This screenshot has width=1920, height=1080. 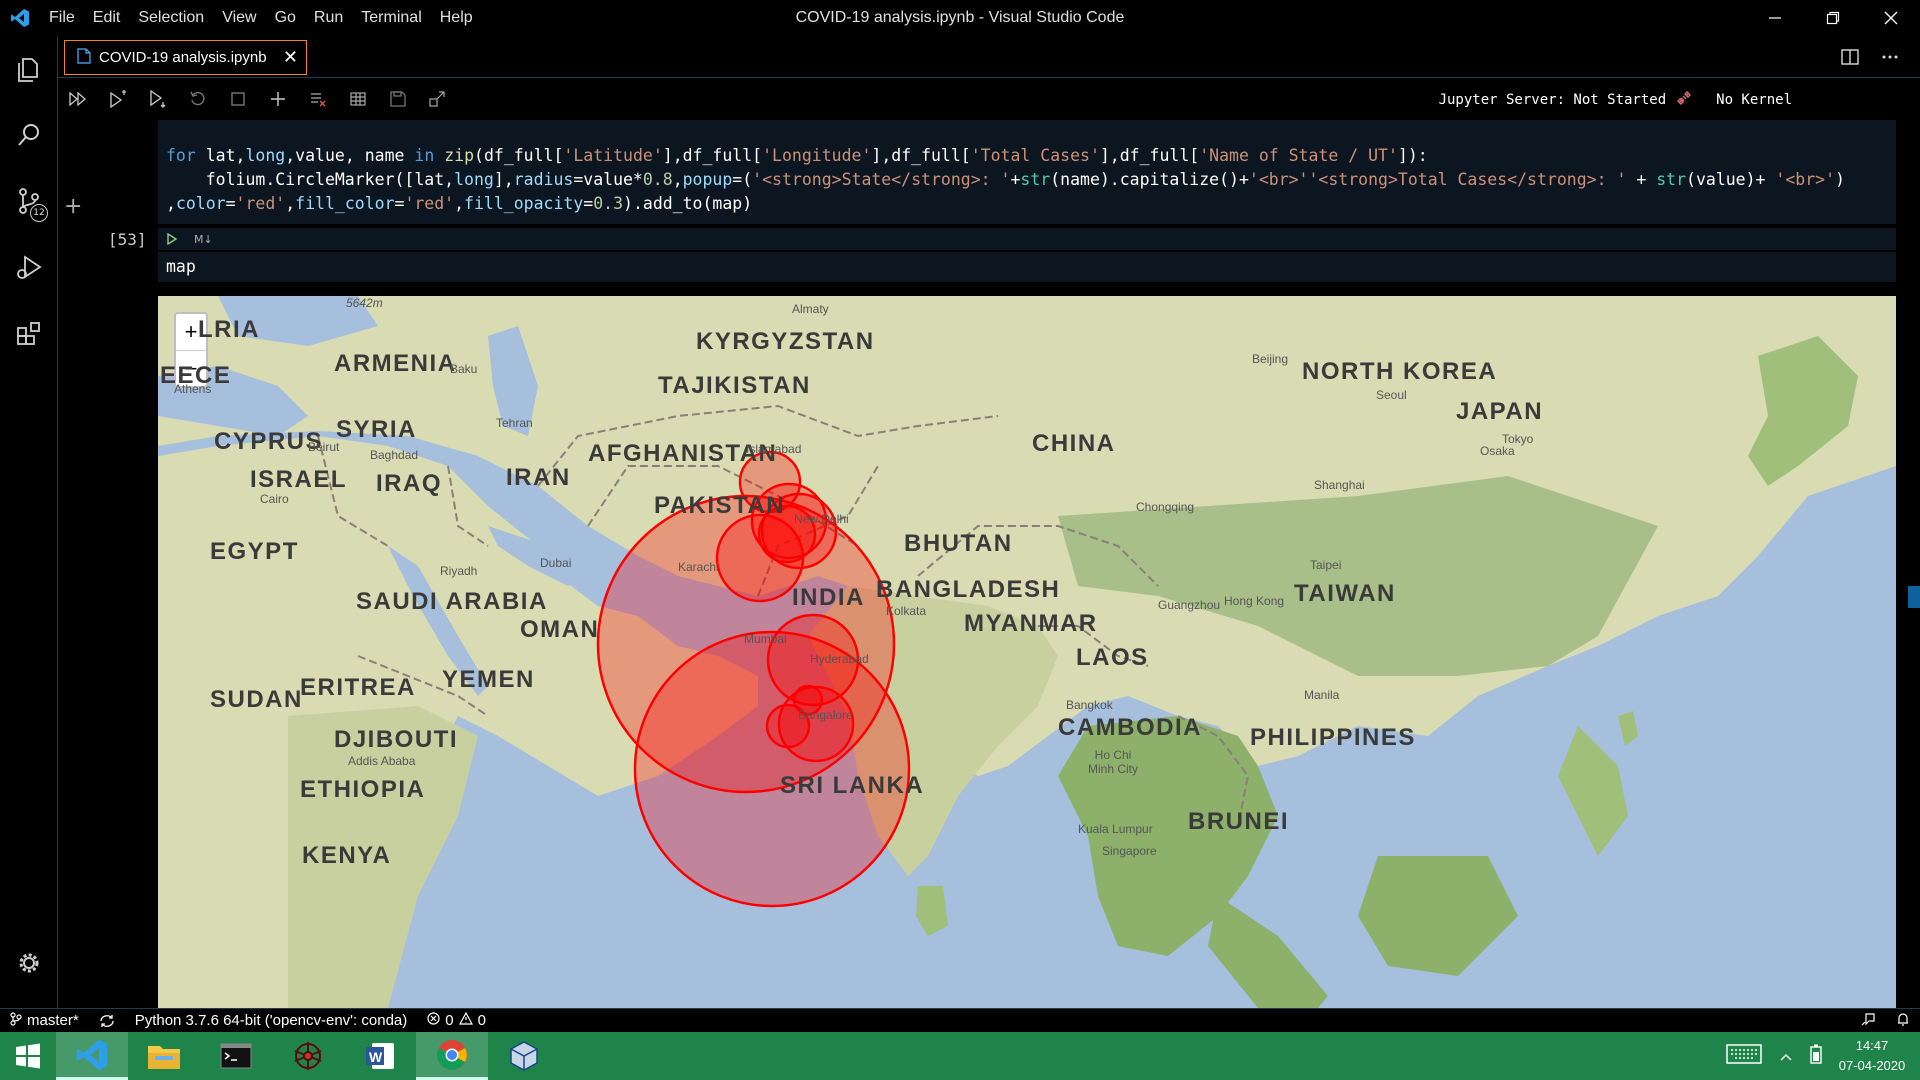 What do you see at coordinates (203, 239) in the screenshot?
I see `markdown-toggle: M↓` at bounding box center [203, 239].